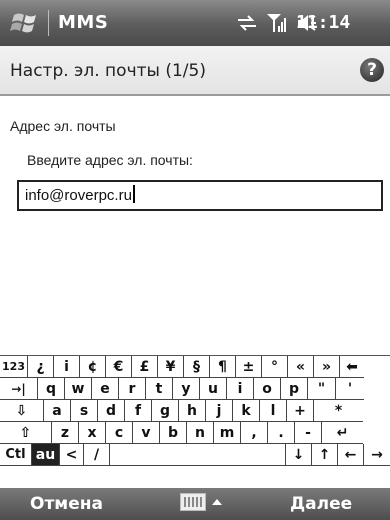 Image resolution: width=390 pixels, height=520 pixels. What do you see at coordinates (325, 455) in the screenshot?
I see `up-arrow-key: ↑` at bounding box center [325, 455].